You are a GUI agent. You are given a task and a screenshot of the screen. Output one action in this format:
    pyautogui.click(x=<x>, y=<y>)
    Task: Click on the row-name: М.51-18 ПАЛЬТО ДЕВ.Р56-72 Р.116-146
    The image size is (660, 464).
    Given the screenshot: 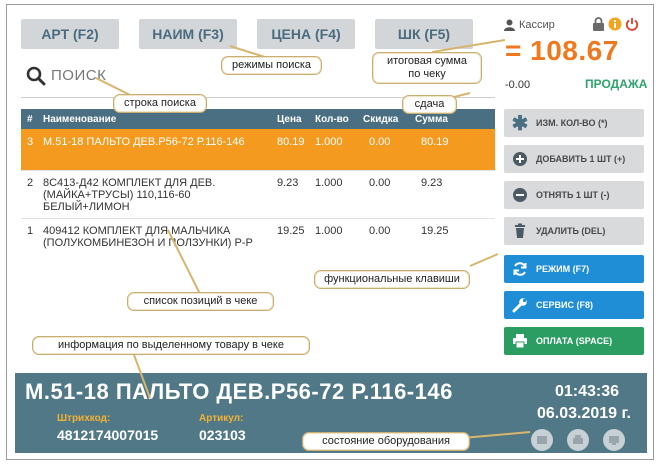 What is the action you would take?
    pyautogui.click(x=144, y=142)
    